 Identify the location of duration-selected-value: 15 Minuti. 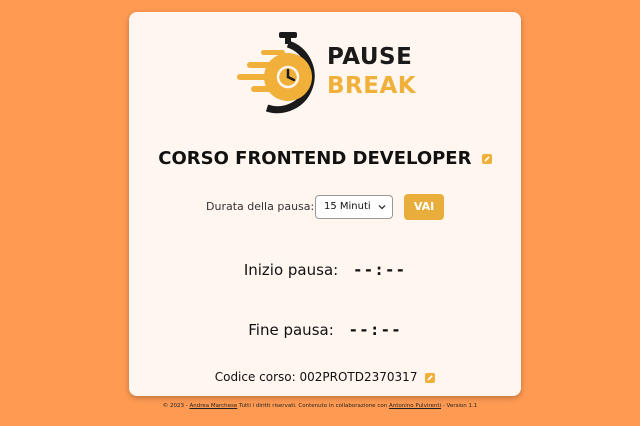
(347, 206).